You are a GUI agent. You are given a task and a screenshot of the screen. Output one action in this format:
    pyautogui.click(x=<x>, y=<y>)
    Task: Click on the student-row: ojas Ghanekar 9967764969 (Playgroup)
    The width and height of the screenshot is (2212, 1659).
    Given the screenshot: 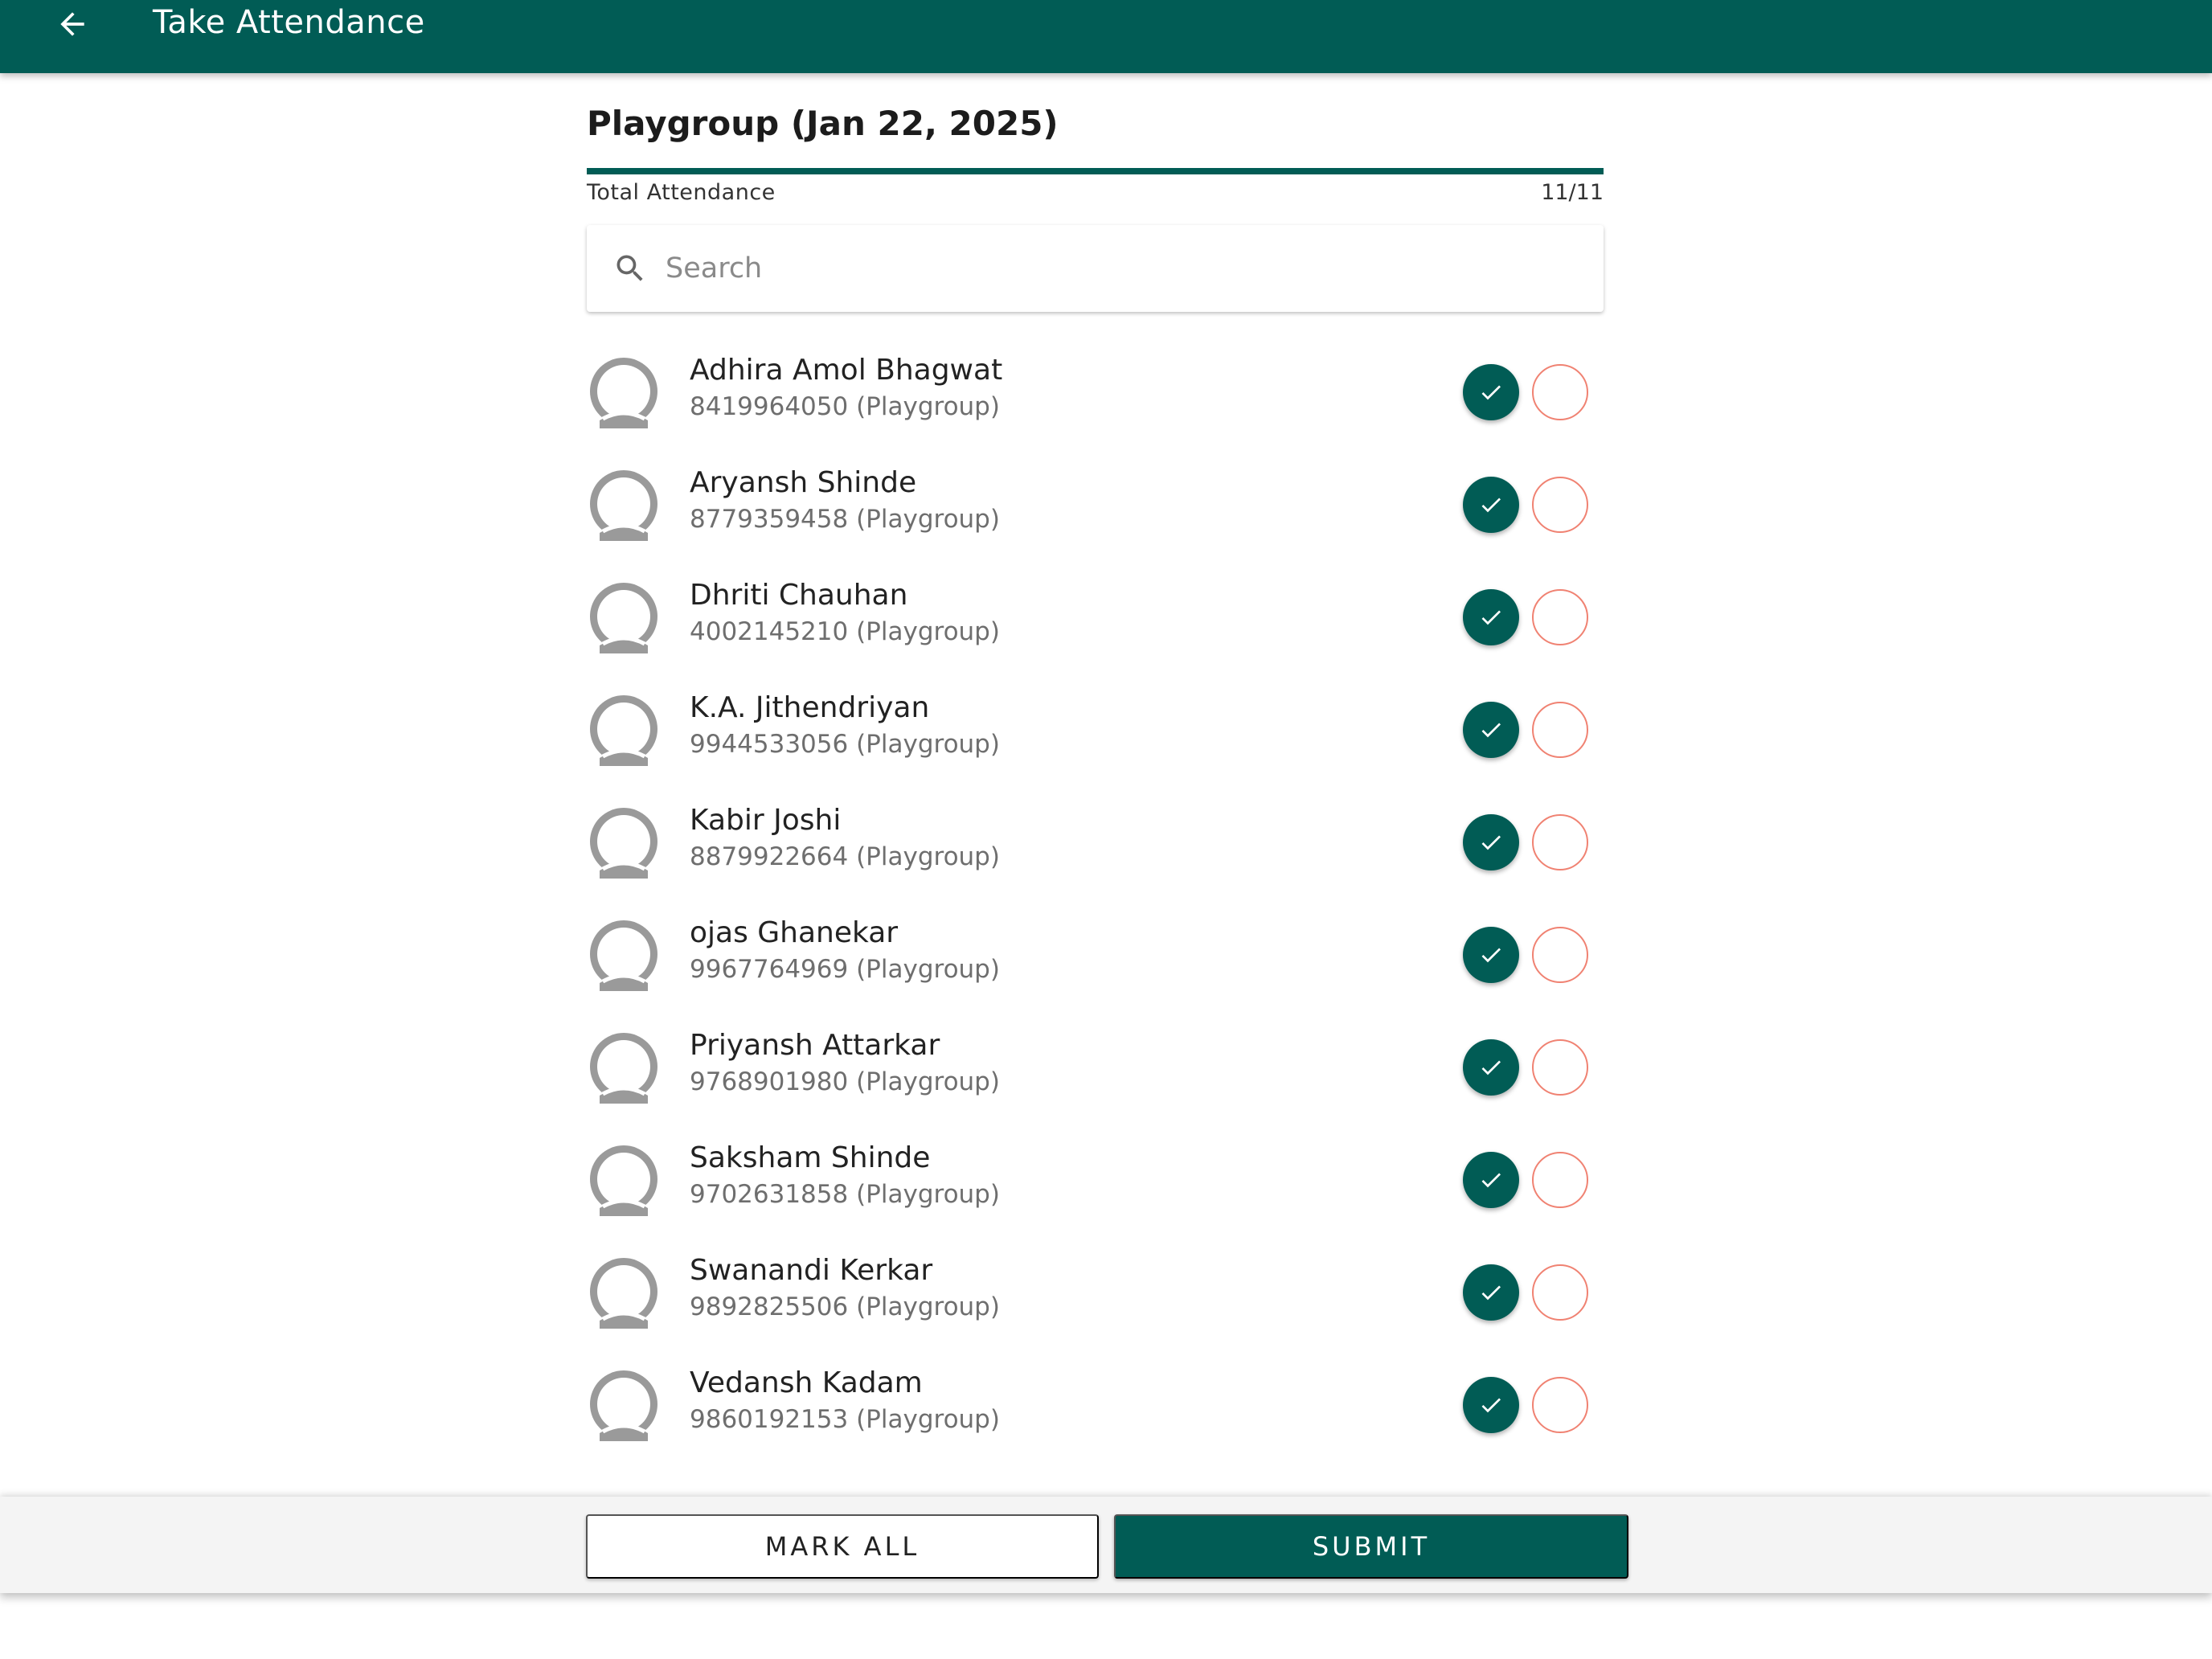 What is the action you would take?
    pyautogui.click(x=1095, y=970)
    